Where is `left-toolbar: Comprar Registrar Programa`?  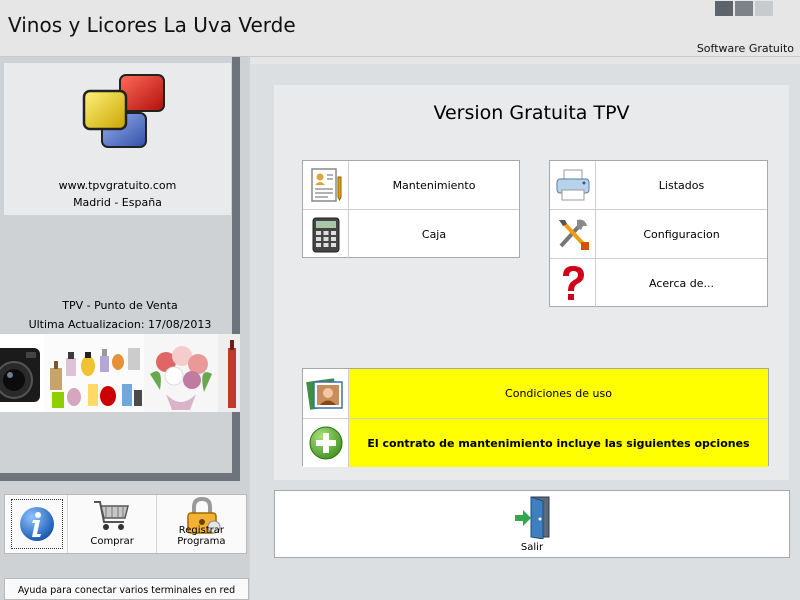 left-toolbar: Comprar Registrar Programa is located at coordinates (125, 524).